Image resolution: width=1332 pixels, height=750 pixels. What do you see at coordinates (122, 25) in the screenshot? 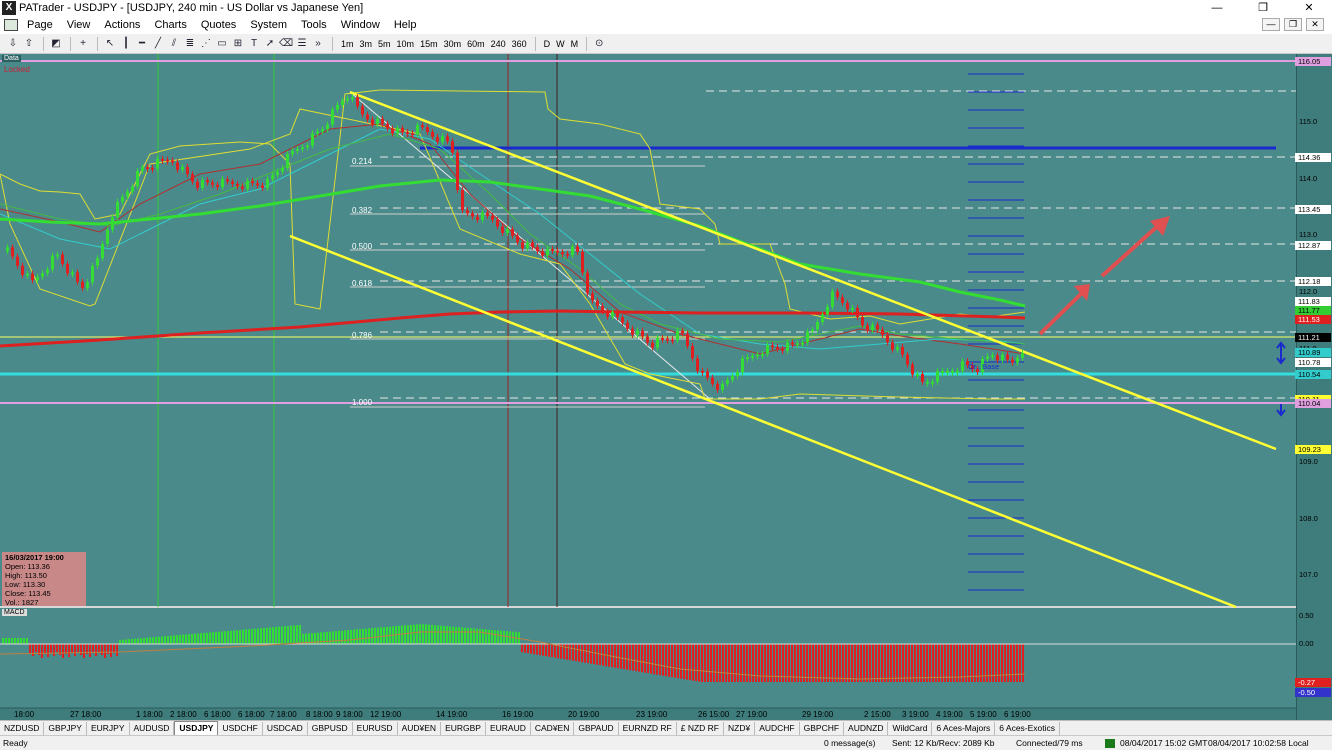
I see `menu-actions: Actions` at bounding box center [122, 25].